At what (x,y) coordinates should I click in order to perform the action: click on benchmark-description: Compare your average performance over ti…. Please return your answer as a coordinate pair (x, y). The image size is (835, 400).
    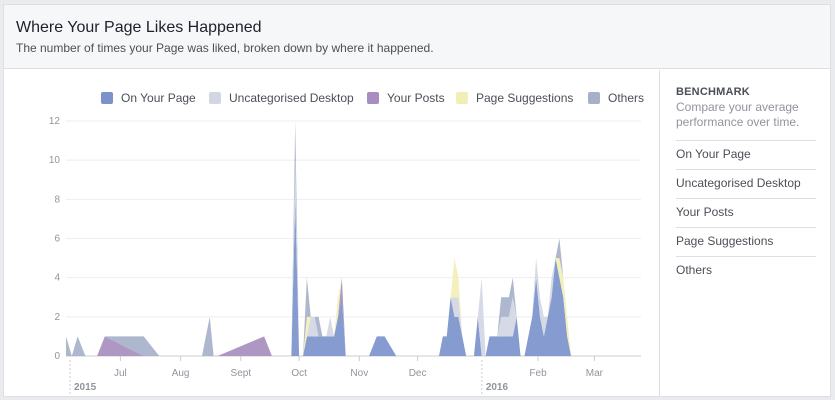
    Looking at the image, I should click on (738, 114).